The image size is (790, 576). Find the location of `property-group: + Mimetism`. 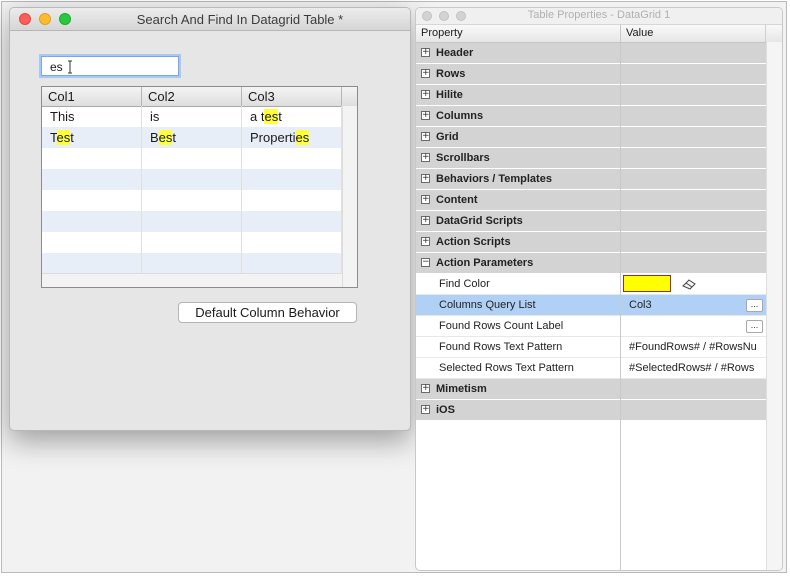

property-group: + Mimetism is located at coordinates (591, 389).